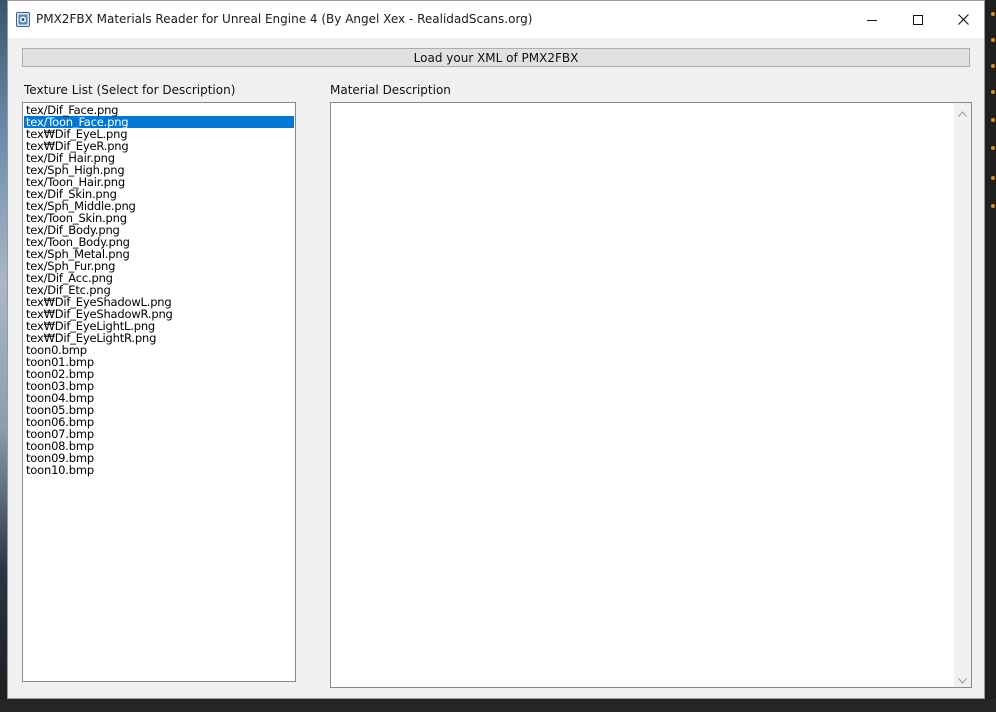 This screenshot has height=712, width=996. What do you see at coordinates (23, 19) in the screenshot?
I see `app-icon` at bounding box center [23, 19].